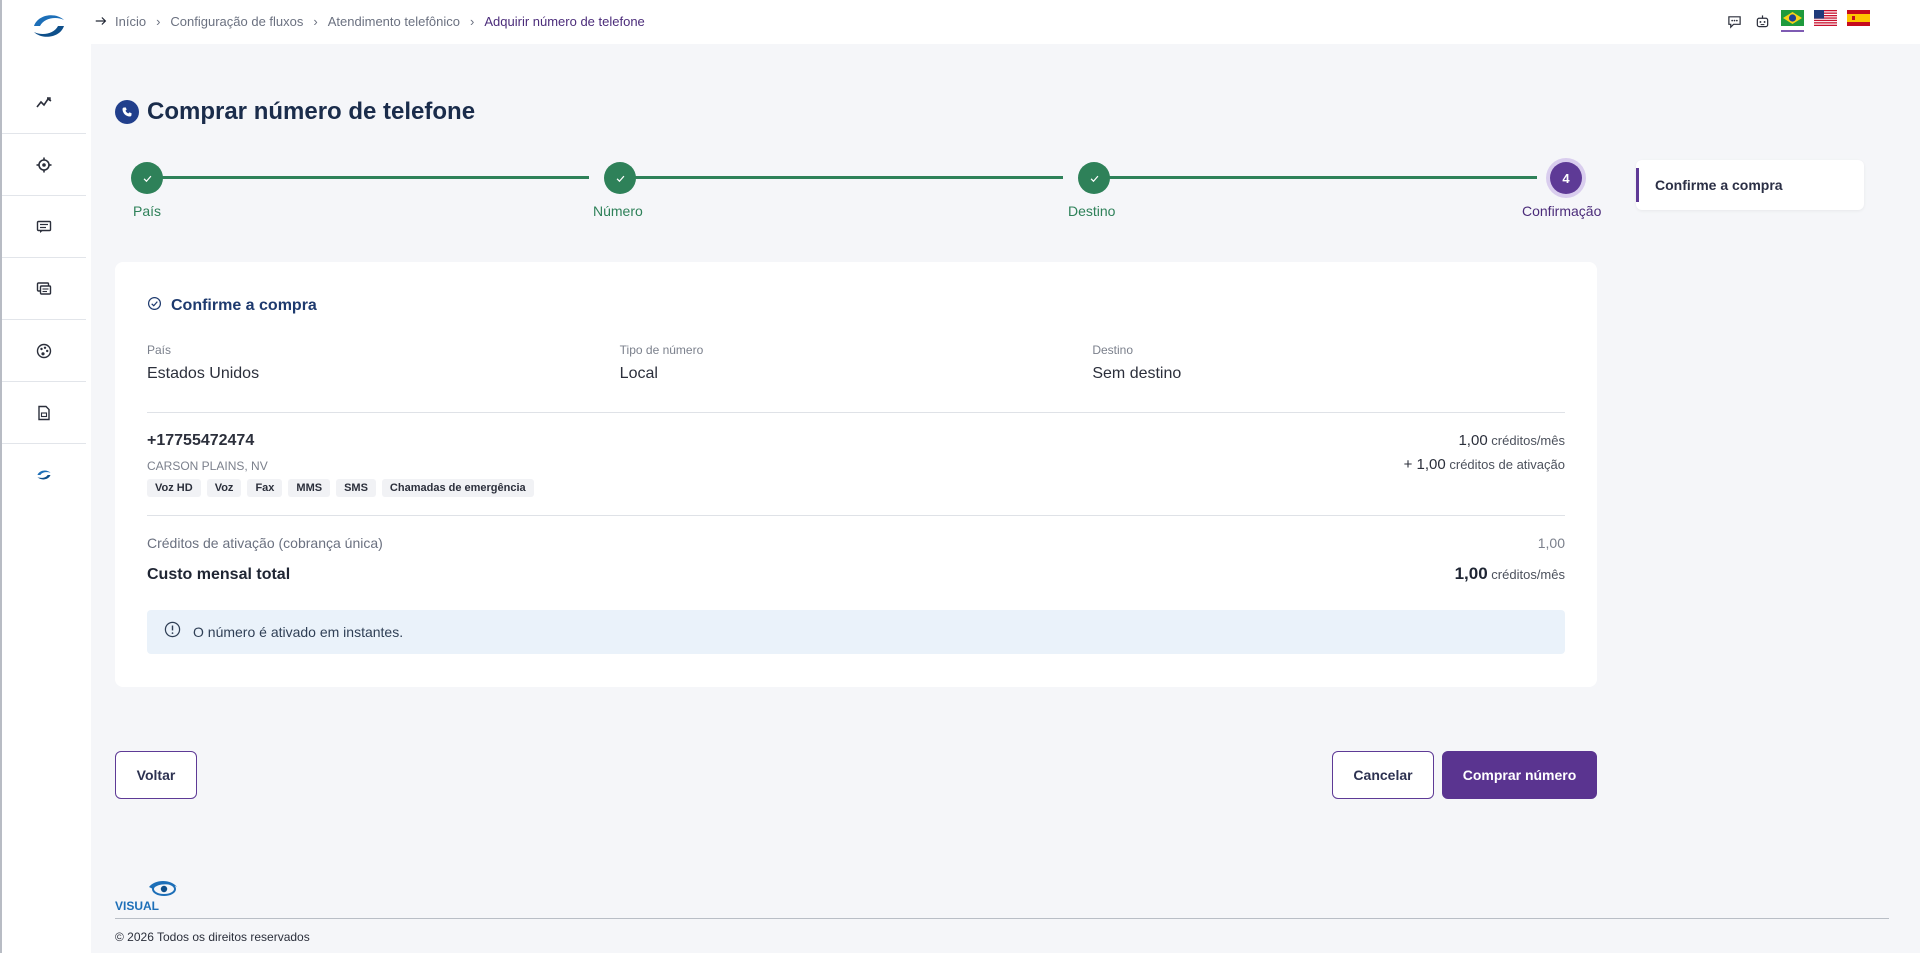  I want to click on brand-swirl-icon, so click(44, 475).